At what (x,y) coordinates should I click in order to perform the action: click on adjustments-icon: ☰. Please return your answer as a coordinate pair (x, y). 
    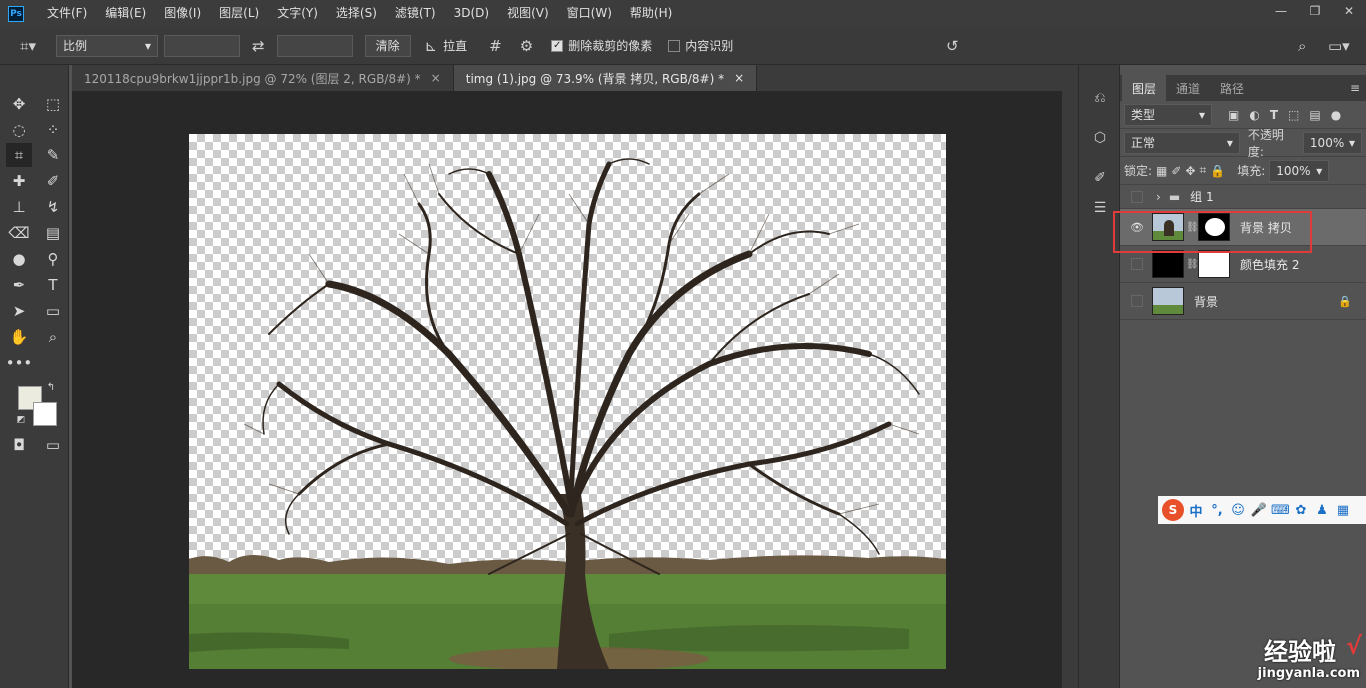
    Looking at the image, I should click on (1100, 208).